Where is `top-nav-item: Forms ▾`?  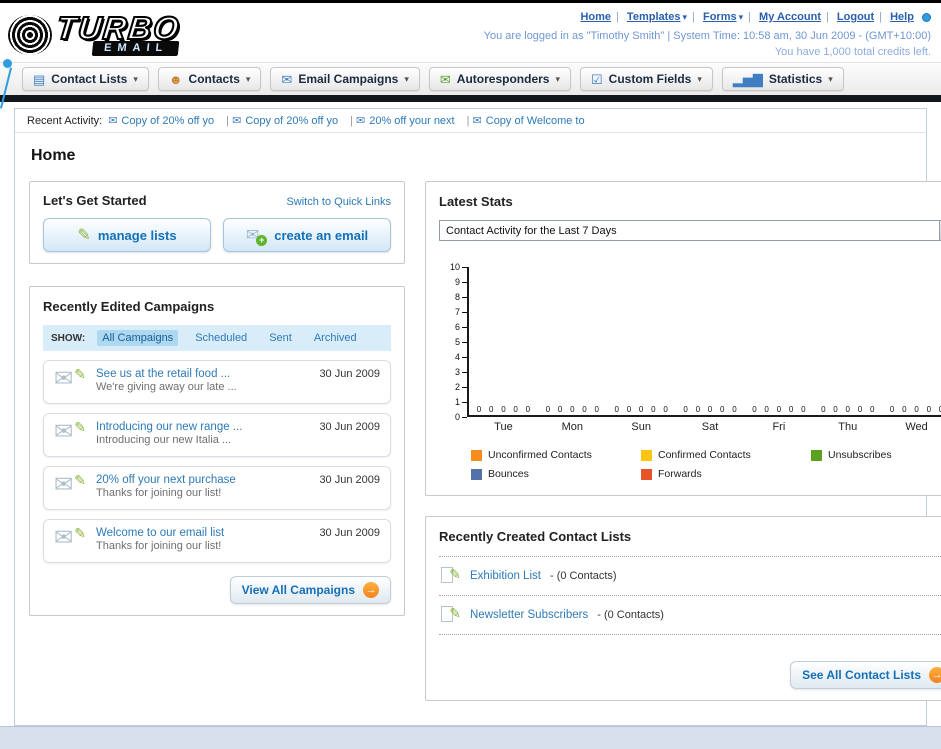 top-nav-item: Forms ▾ is located at coordinates (729, 17).